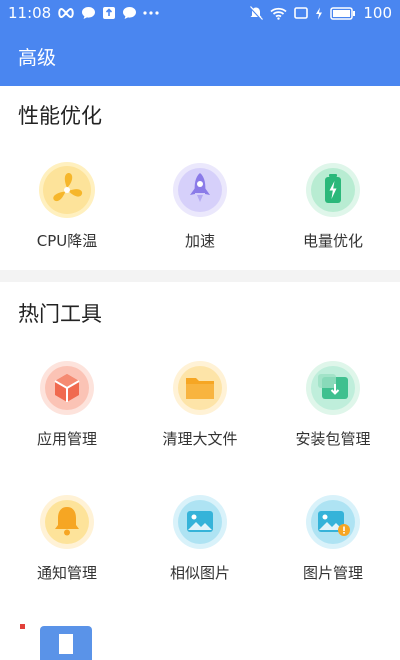 The image size is (400, 660). I want to click on section-divider, so click(200, 276).